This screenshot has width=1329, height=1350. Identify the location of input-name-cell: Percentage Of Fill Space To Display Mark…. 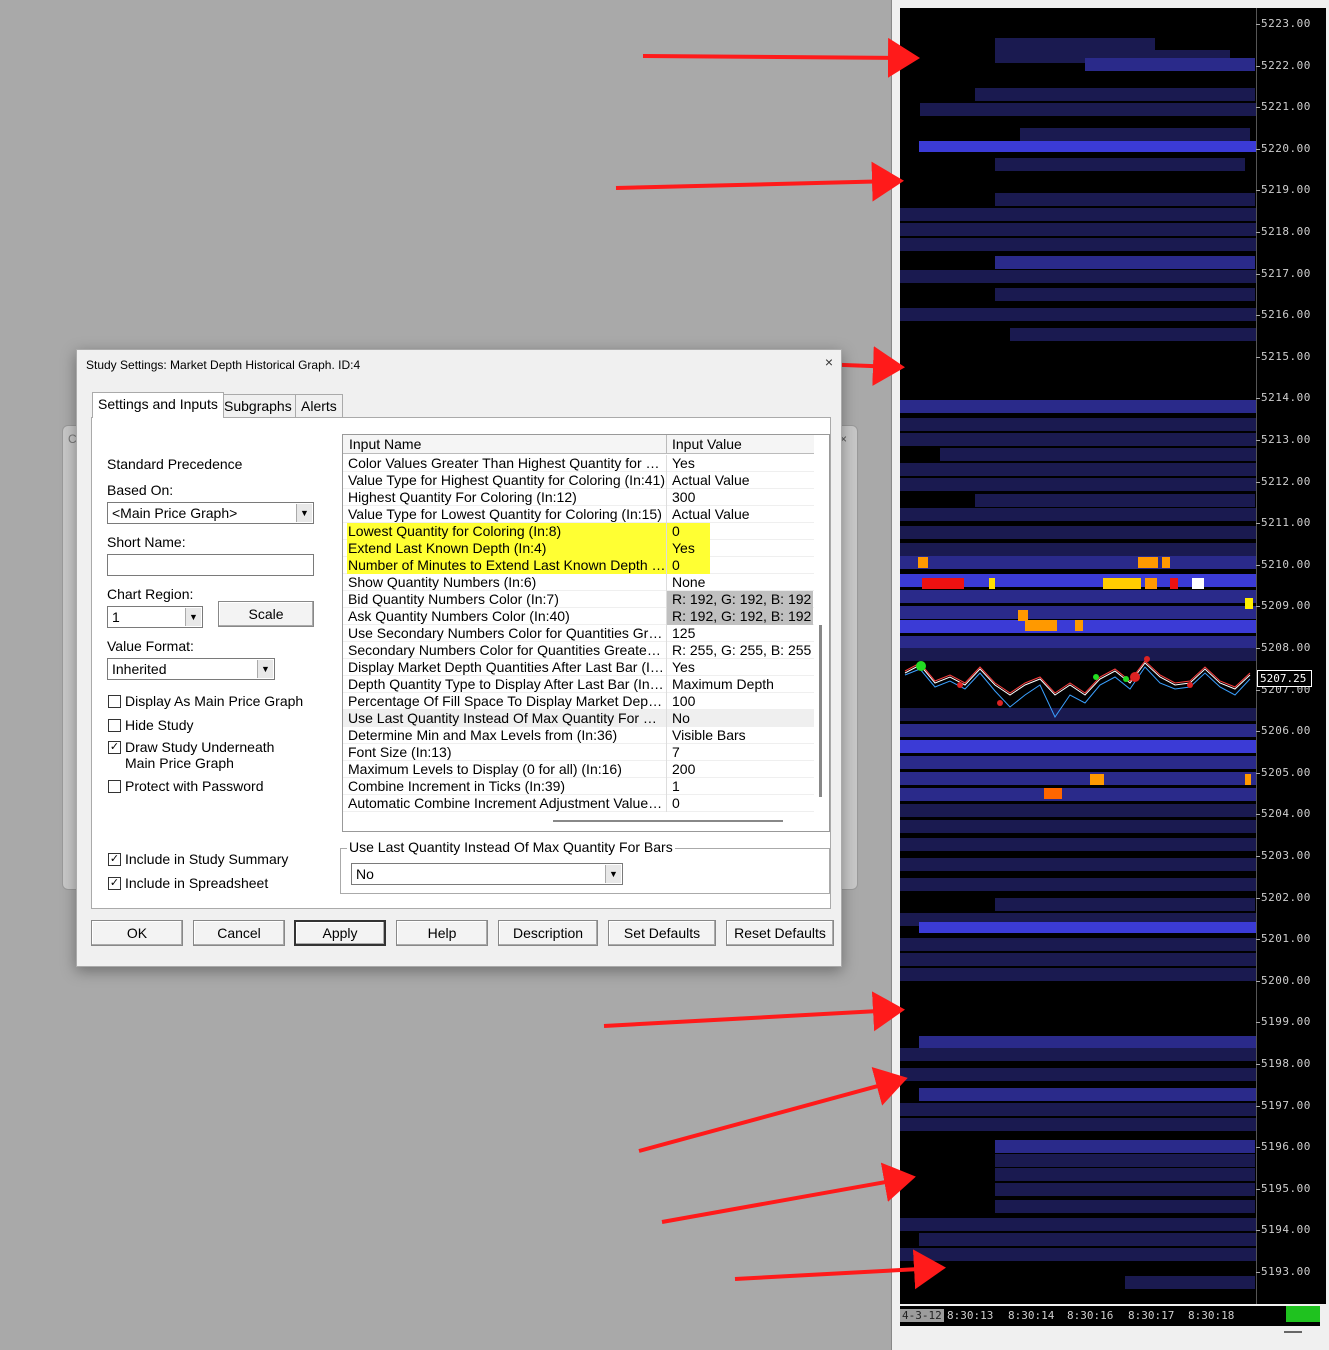
(506, 701).